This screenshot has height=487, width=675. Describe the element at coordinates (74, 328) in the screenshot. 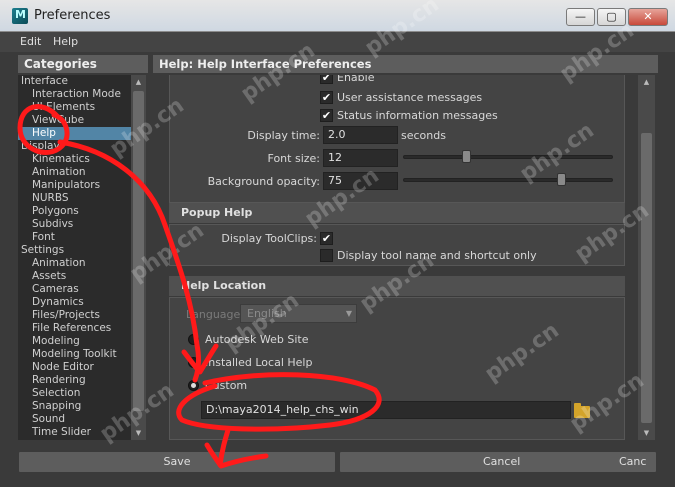

I see `category-item: File References` at that location.